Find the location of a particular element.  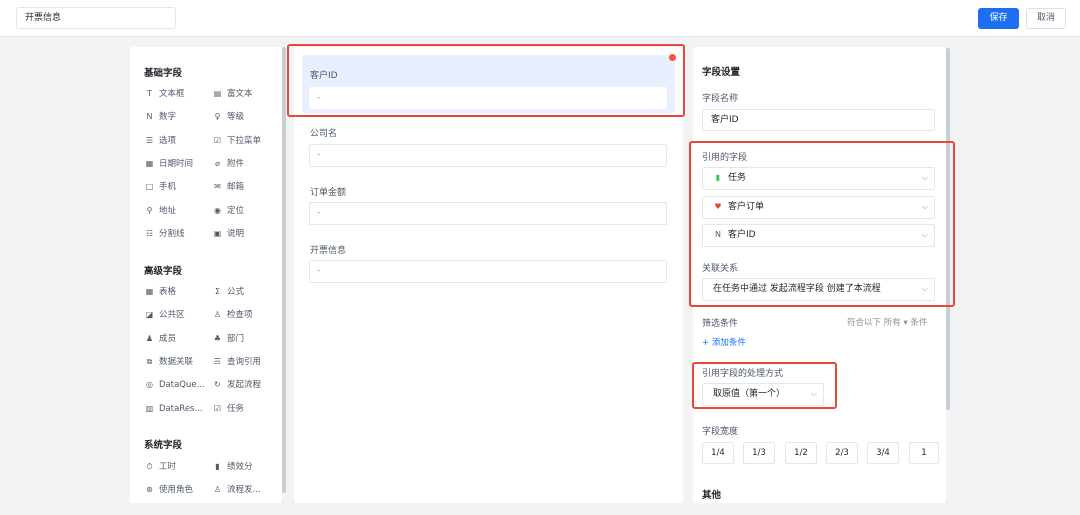

field-name-input: 客户ID is located at coordinates (818, 120).